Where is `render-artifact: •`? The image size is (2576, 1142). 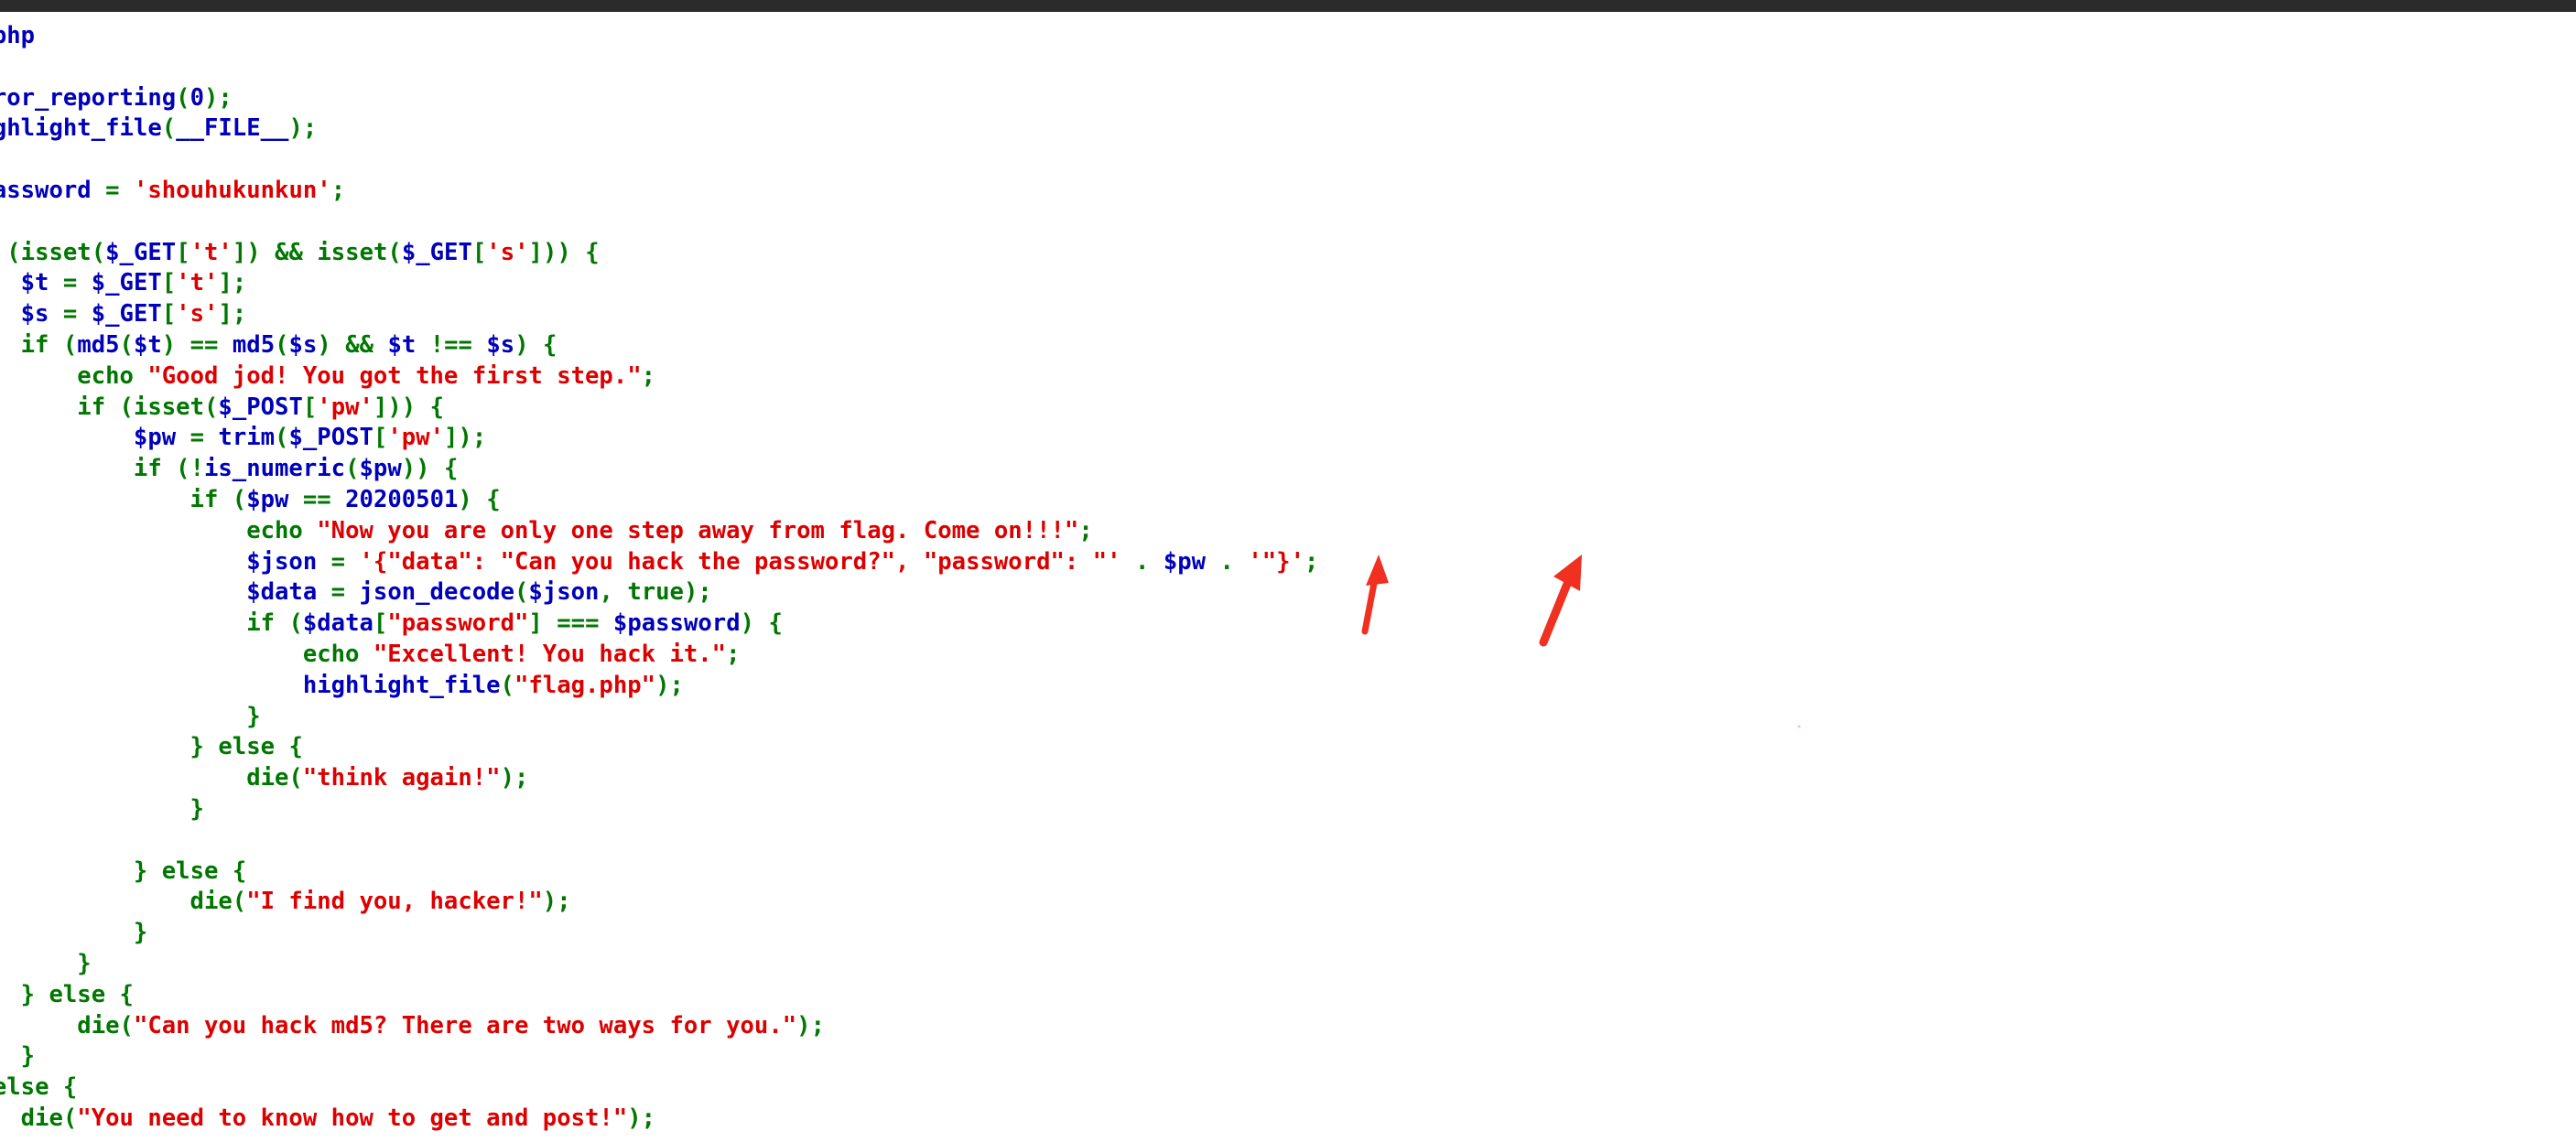 render-artifact: • is located at coordinates (1799, 727).